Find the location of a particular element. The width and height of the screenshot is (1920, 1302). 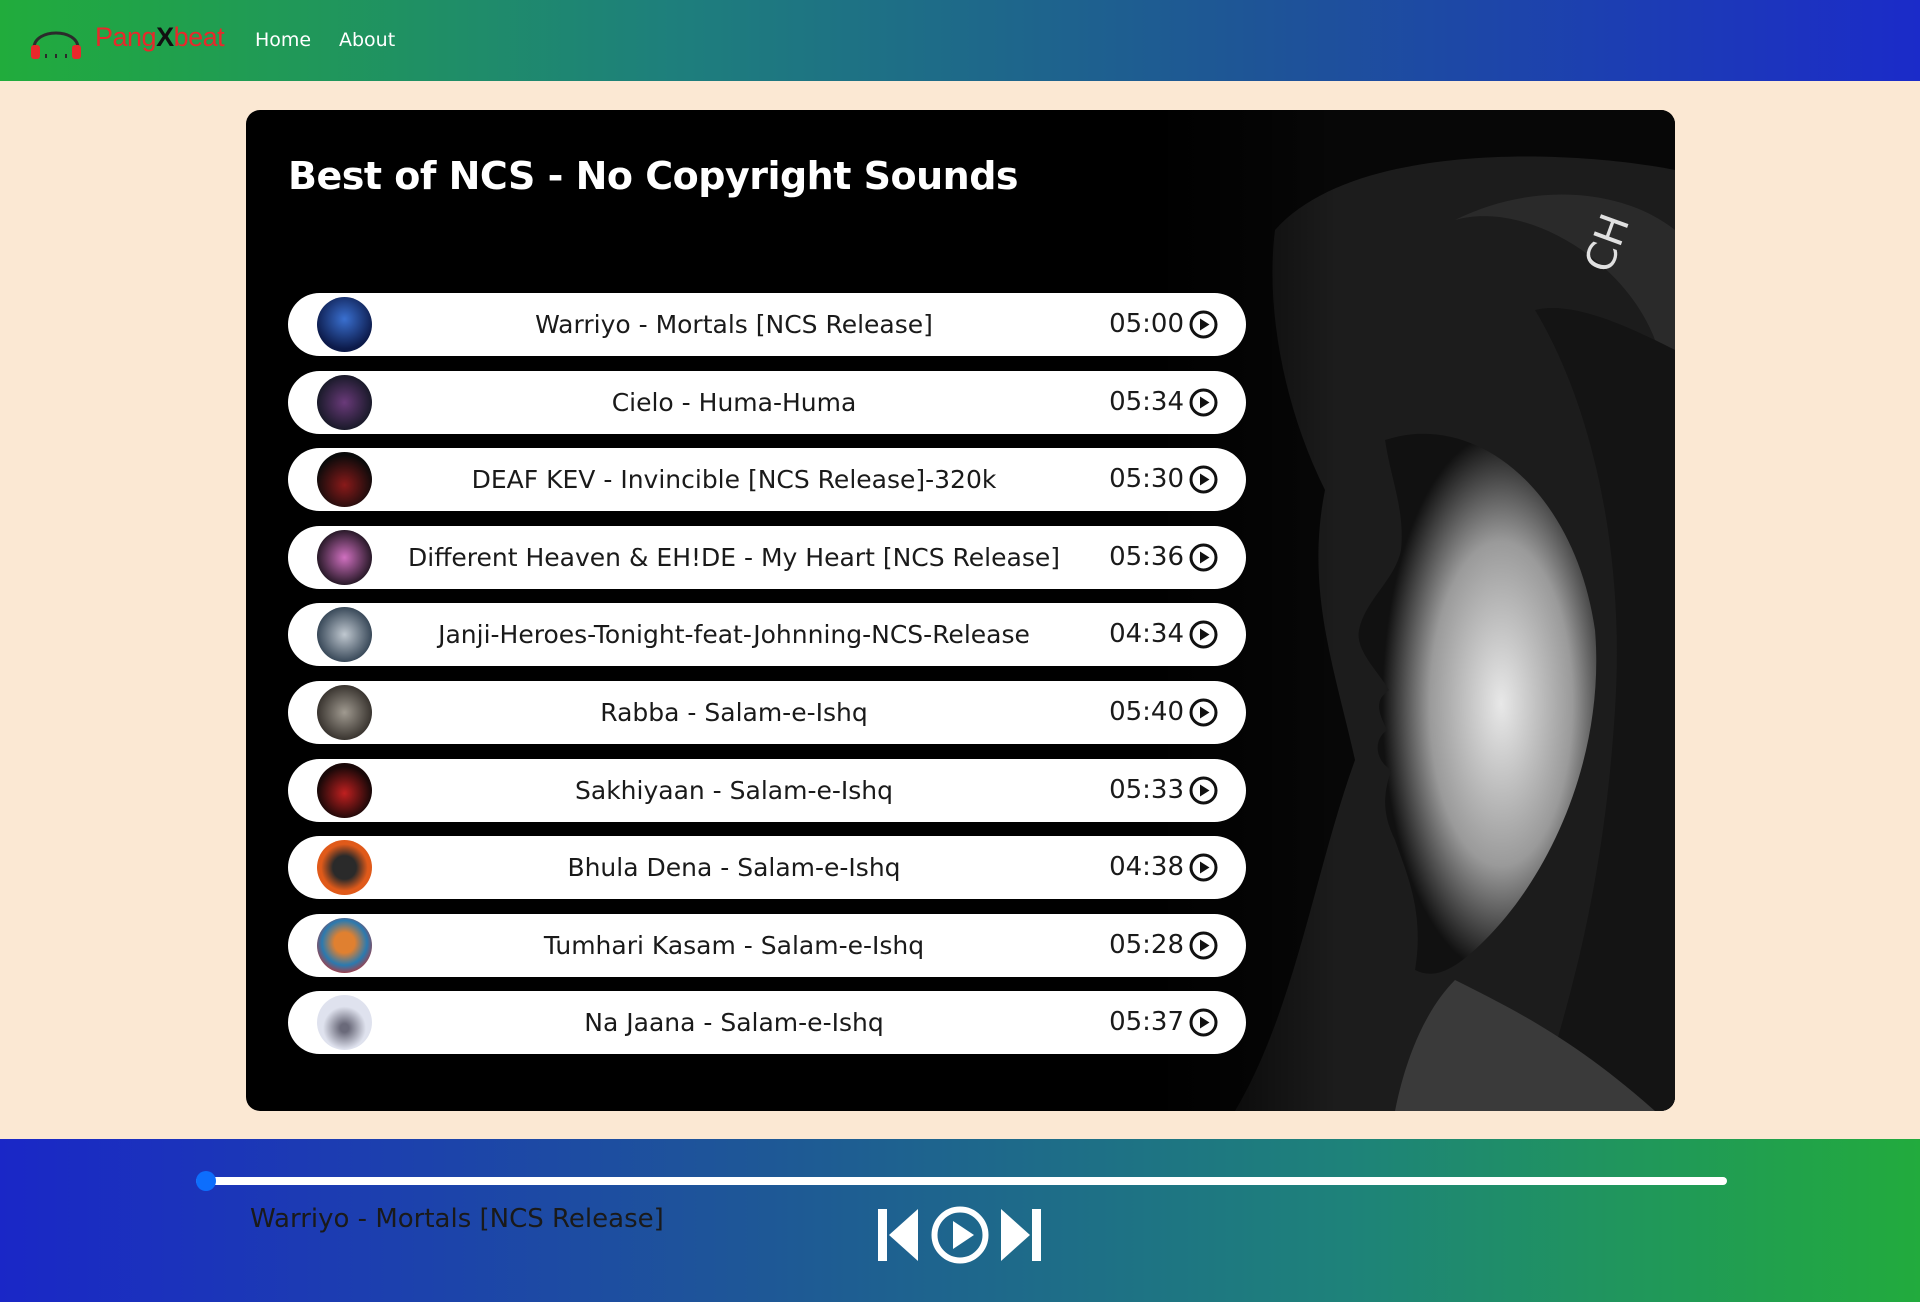

song-duration: 04:34 is located at coordinates (1146, 634).